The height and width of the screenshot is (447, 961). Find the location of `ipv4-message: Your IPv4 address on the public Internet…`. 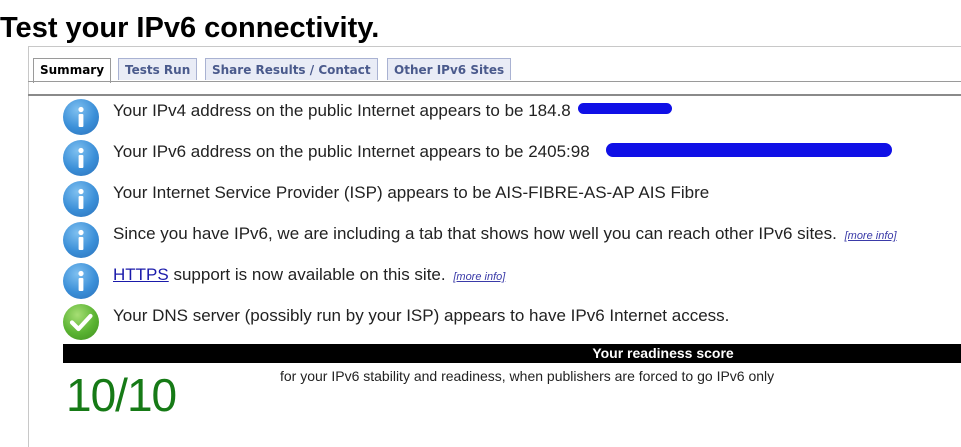

ipv4-message: Your IPv4 address on the public Internet… is located at coordinates (508, 119).